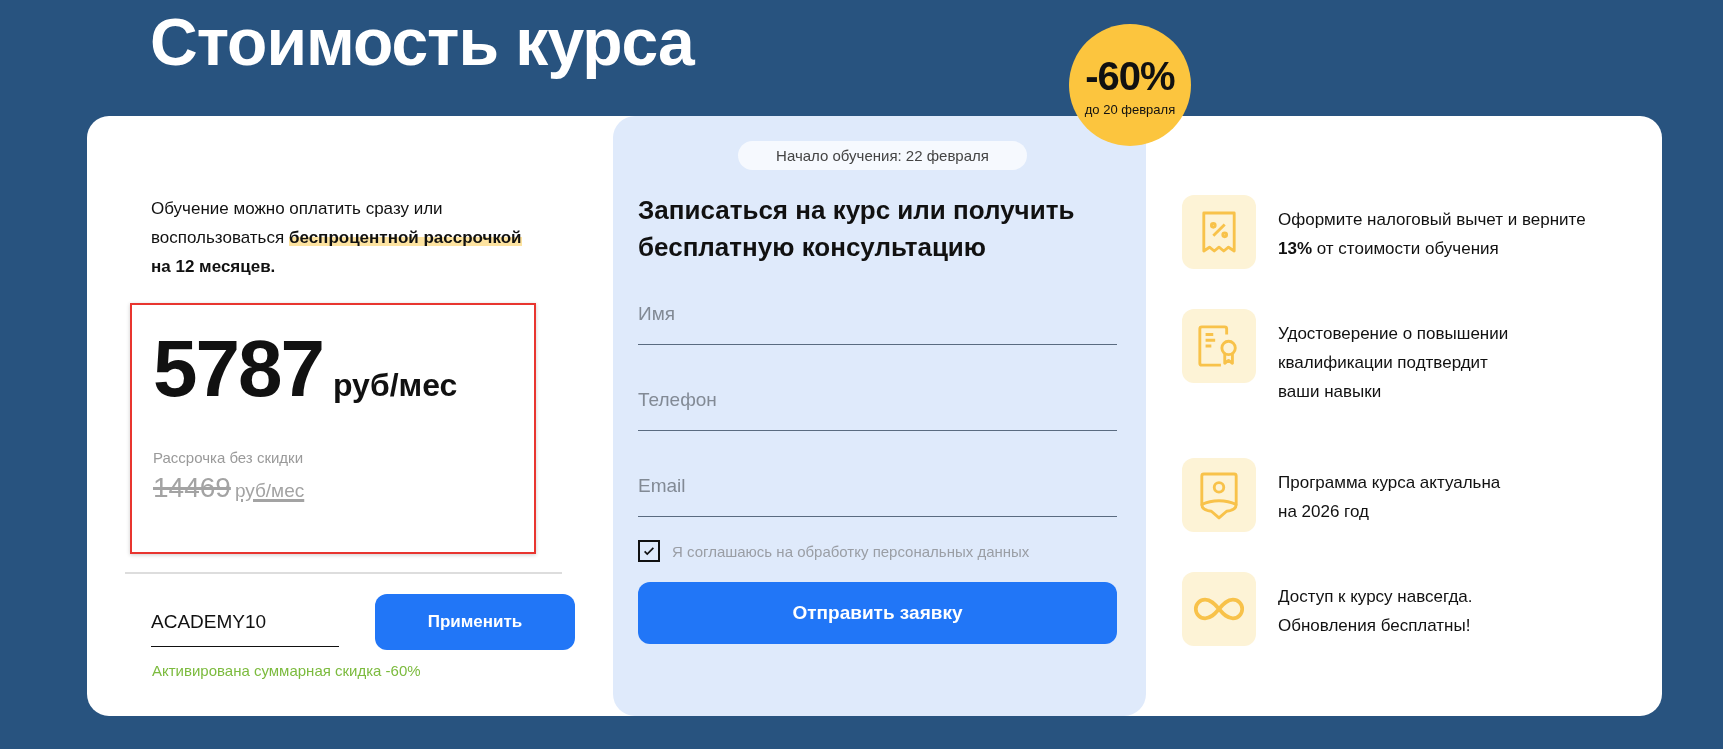 The height and width of the screenshot is (749, 1723). Describe the element at coordinates (238, 369) in the screenshot. I see `price: 5787` at that location.